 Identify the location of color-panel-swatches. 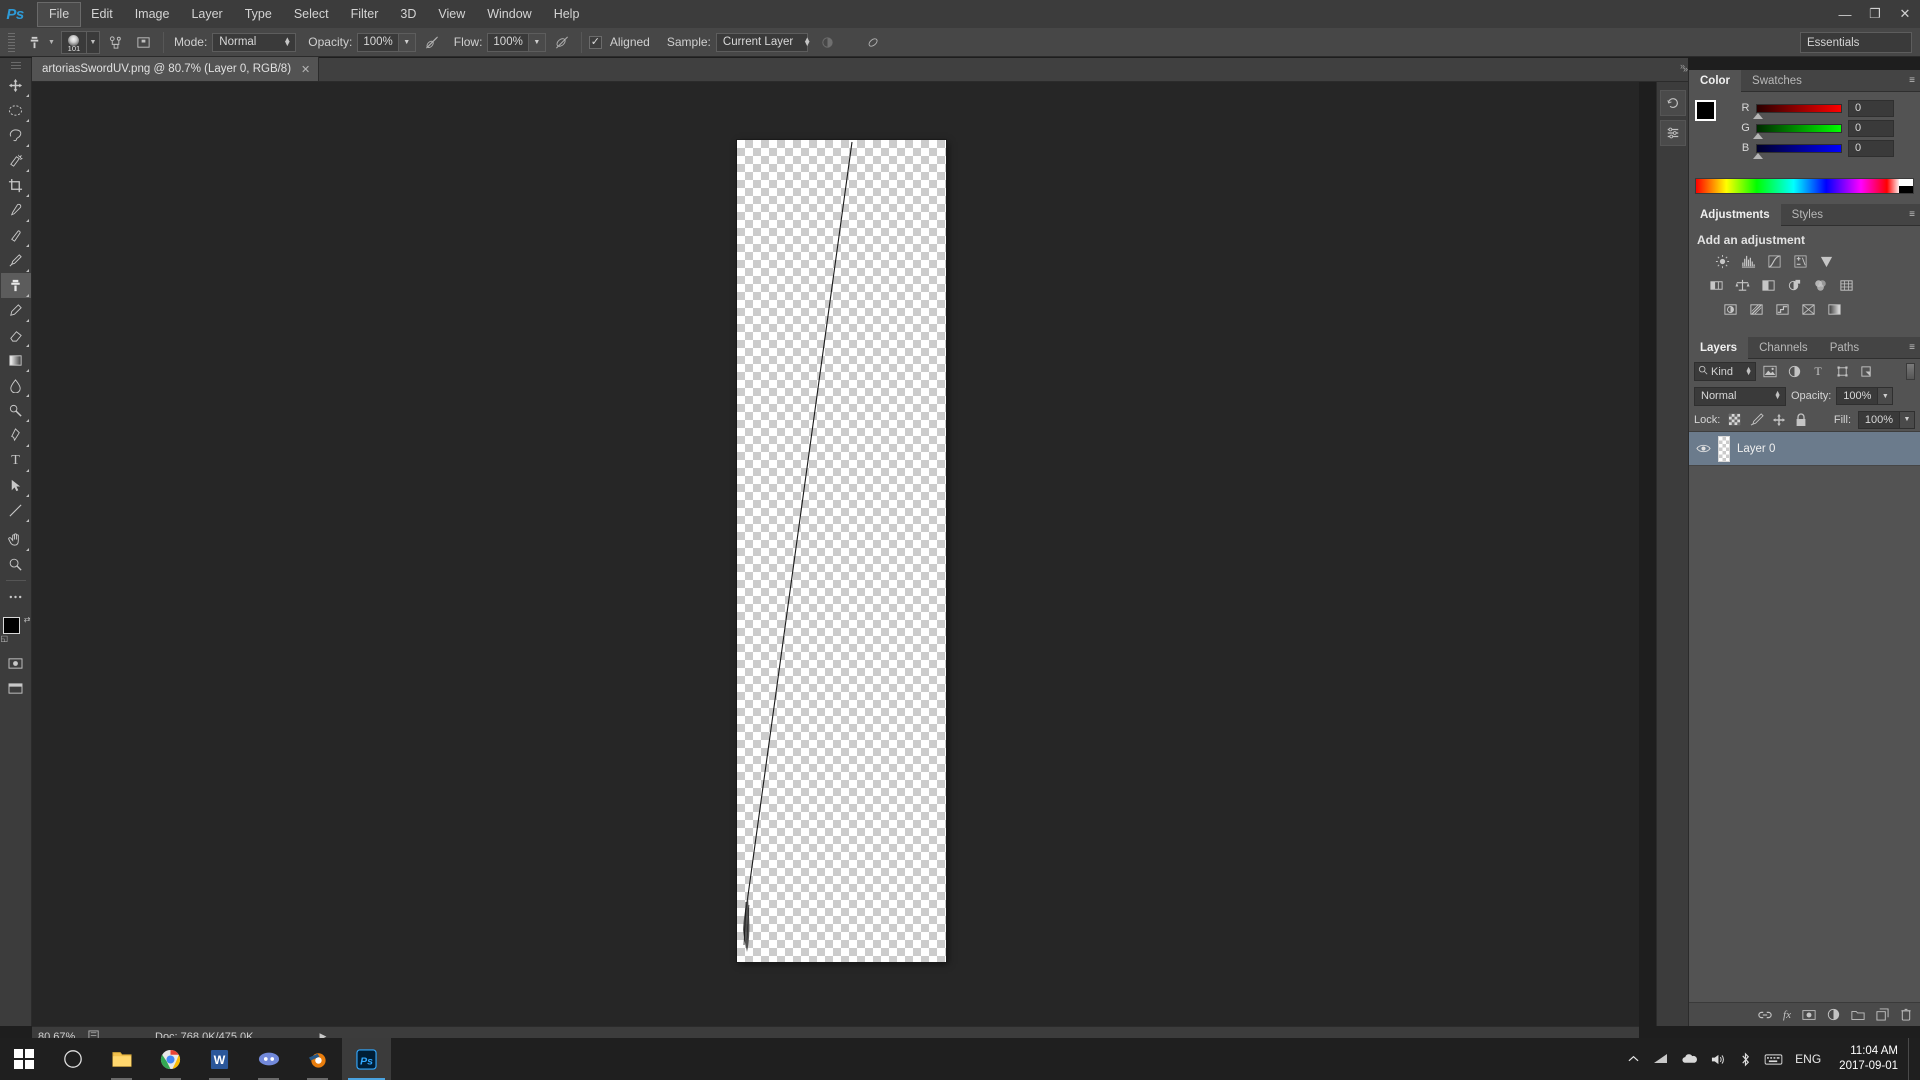
(1712, 117).